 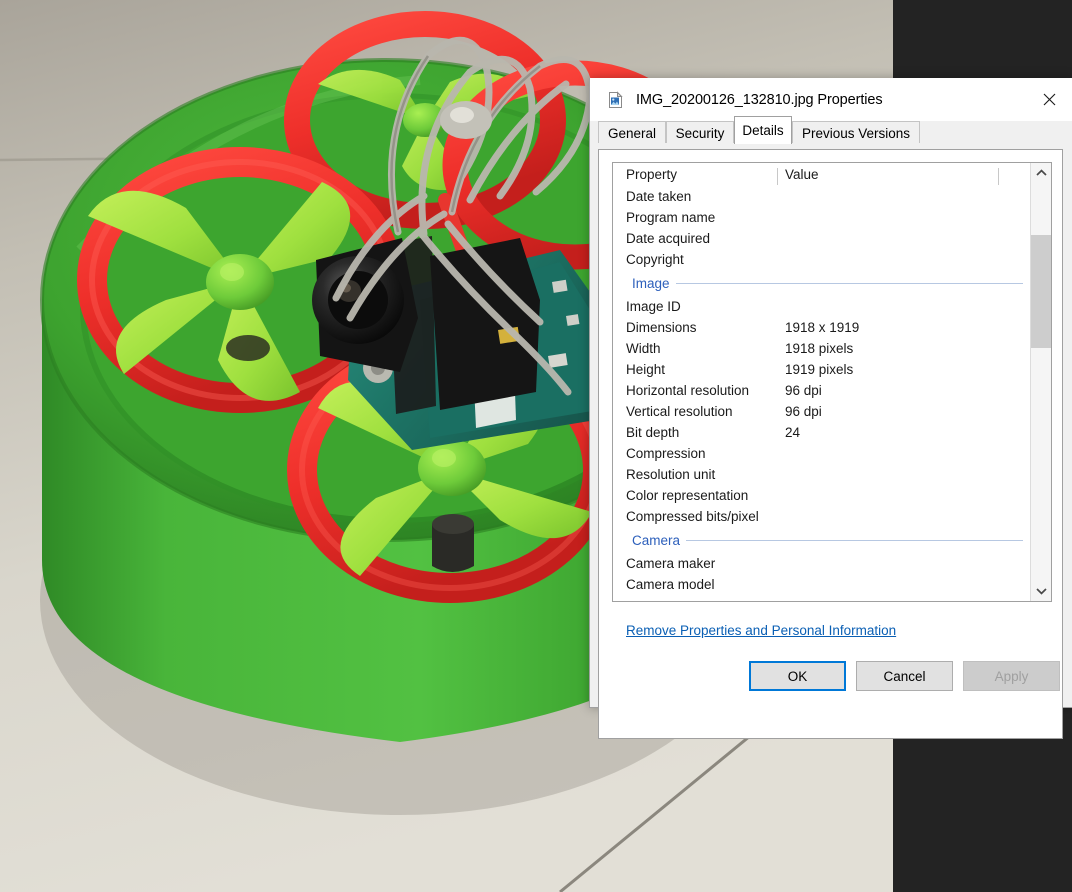 What do you see at coordinates (822, 217) in the screenshot?
I see `table-row: Program name` at bounding box center [822, 217].